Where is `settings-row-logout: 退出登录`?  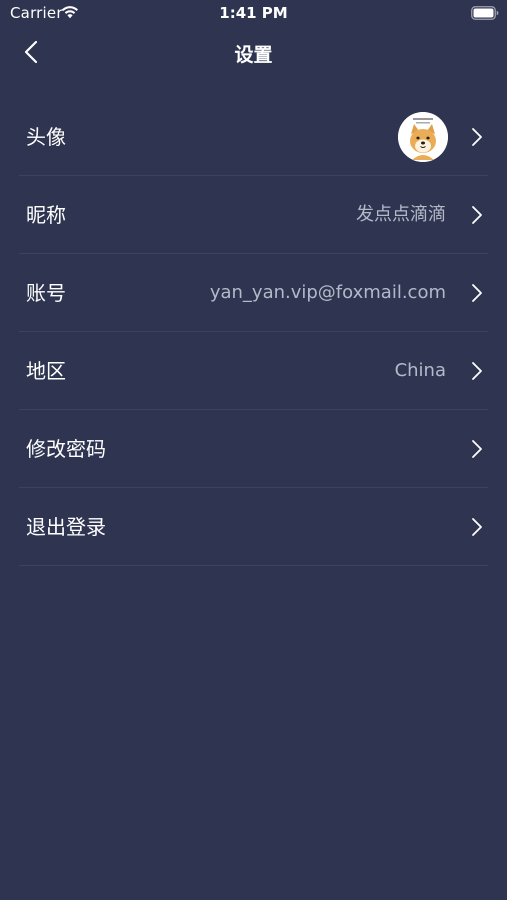
settings-row-logout: 退出登录 is located at coordinates (253, 527).